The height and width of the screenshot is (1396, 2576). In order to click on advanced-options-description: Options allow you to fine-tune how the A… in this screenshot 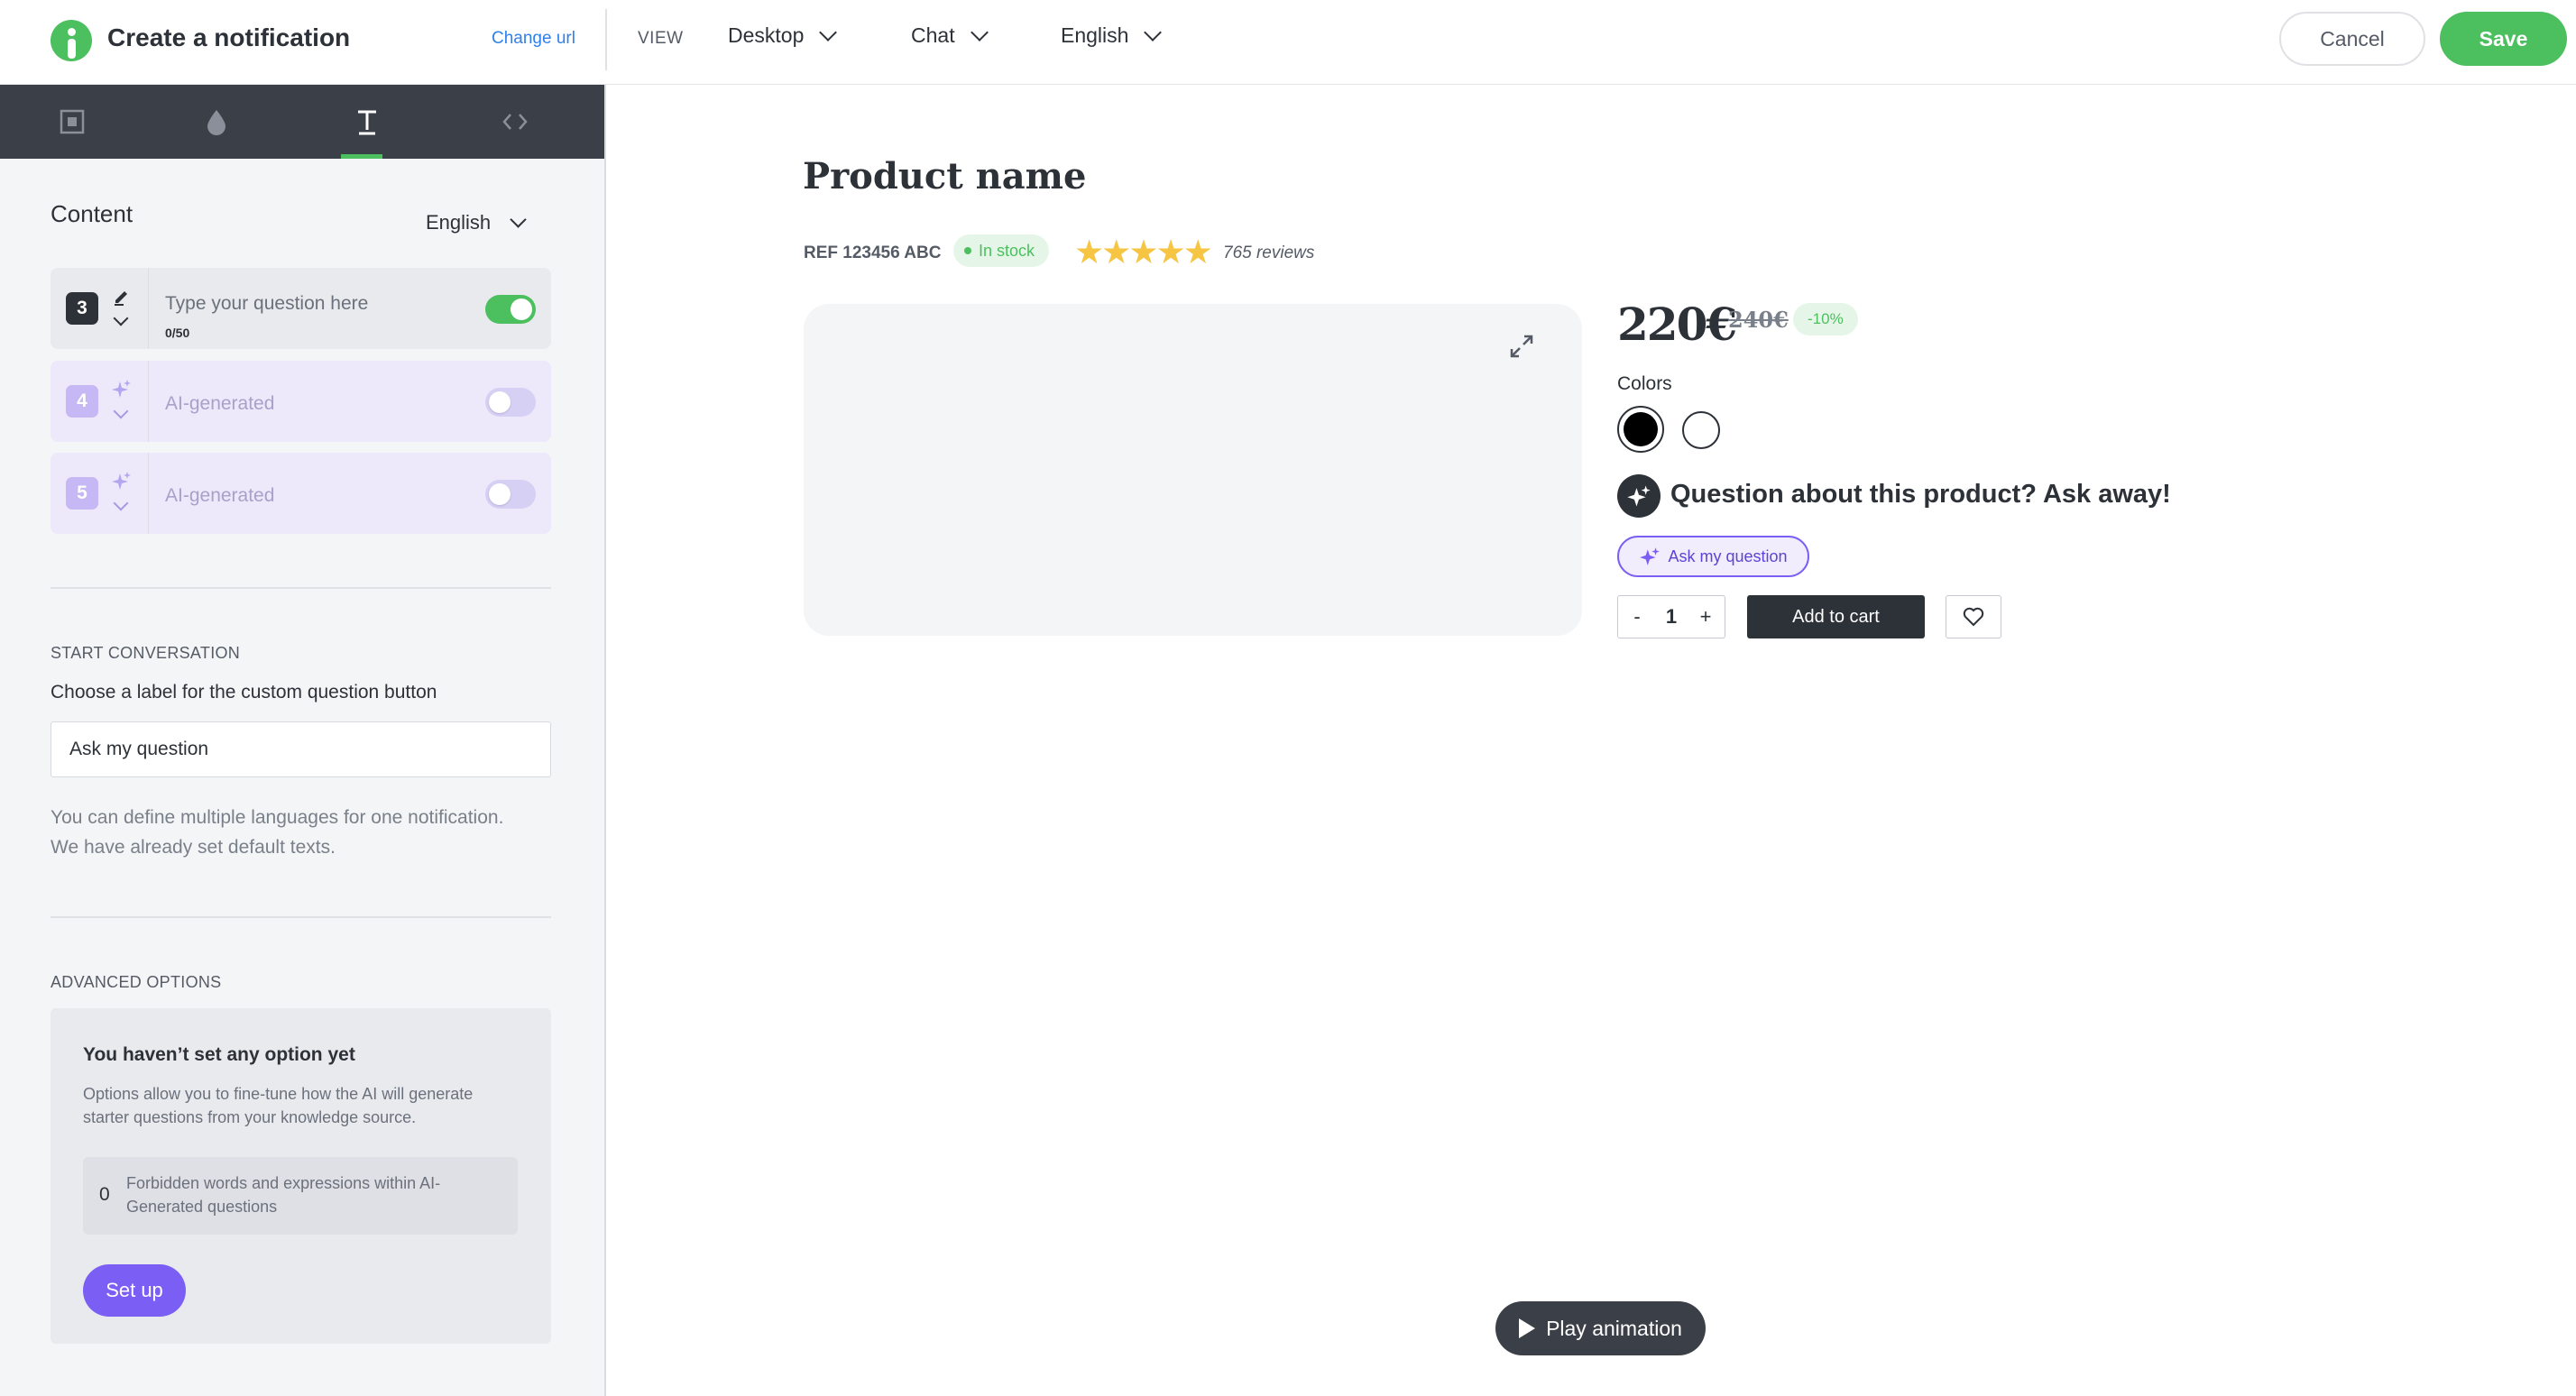, I will do `click(279, 1105)`.